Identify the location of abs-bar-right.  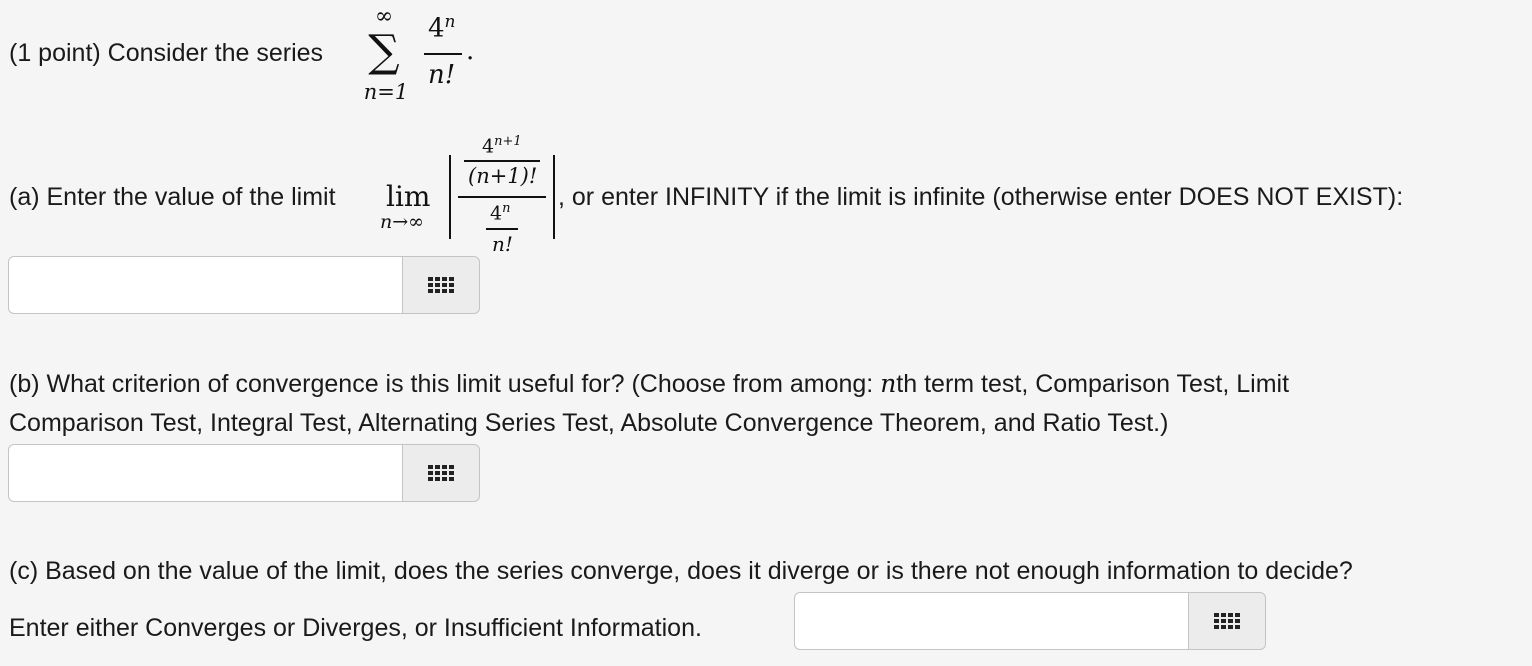
(554, 197).